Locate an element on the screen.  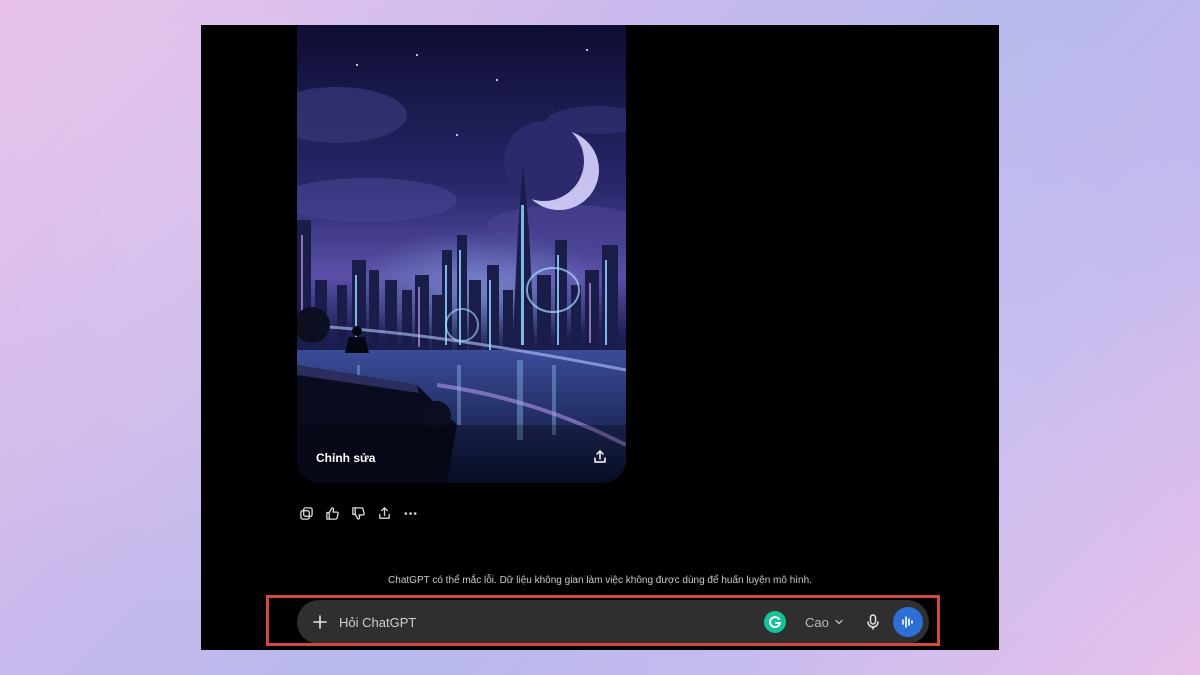
good-response-button is located at coordinates (332, 513).